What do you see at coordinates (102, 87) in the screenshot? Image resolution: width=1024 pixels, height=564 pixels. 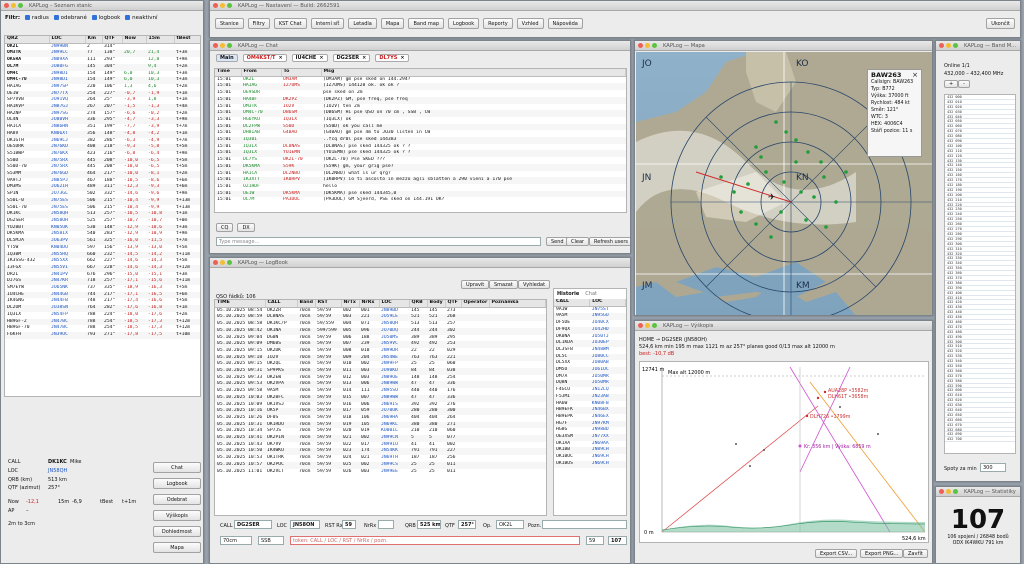 I see `station-row: HA1AG JN97SP 220 106° 1,3 4,6 t+2m` at bounding box center [102, 87].